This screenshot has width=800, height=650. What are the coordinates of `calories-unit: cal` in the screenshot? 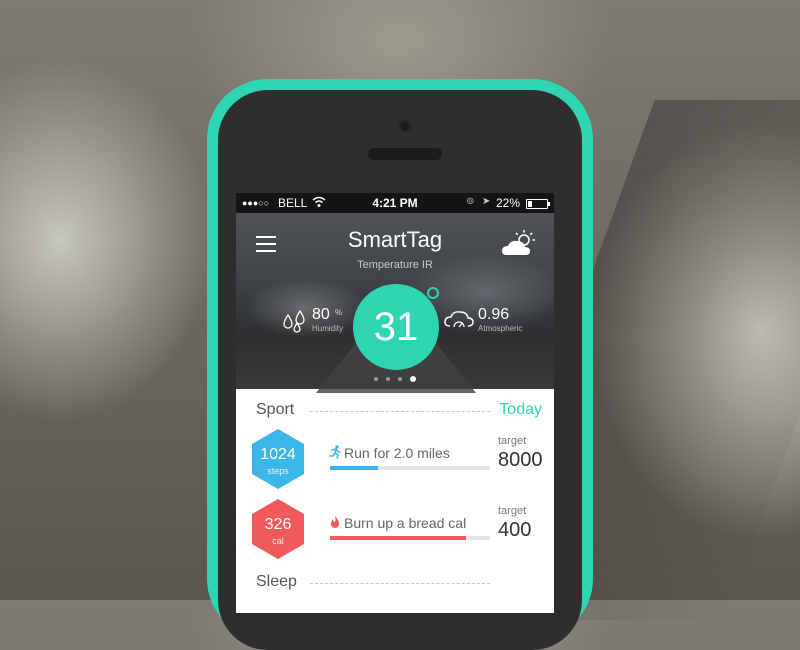 It's located at (278, 541).